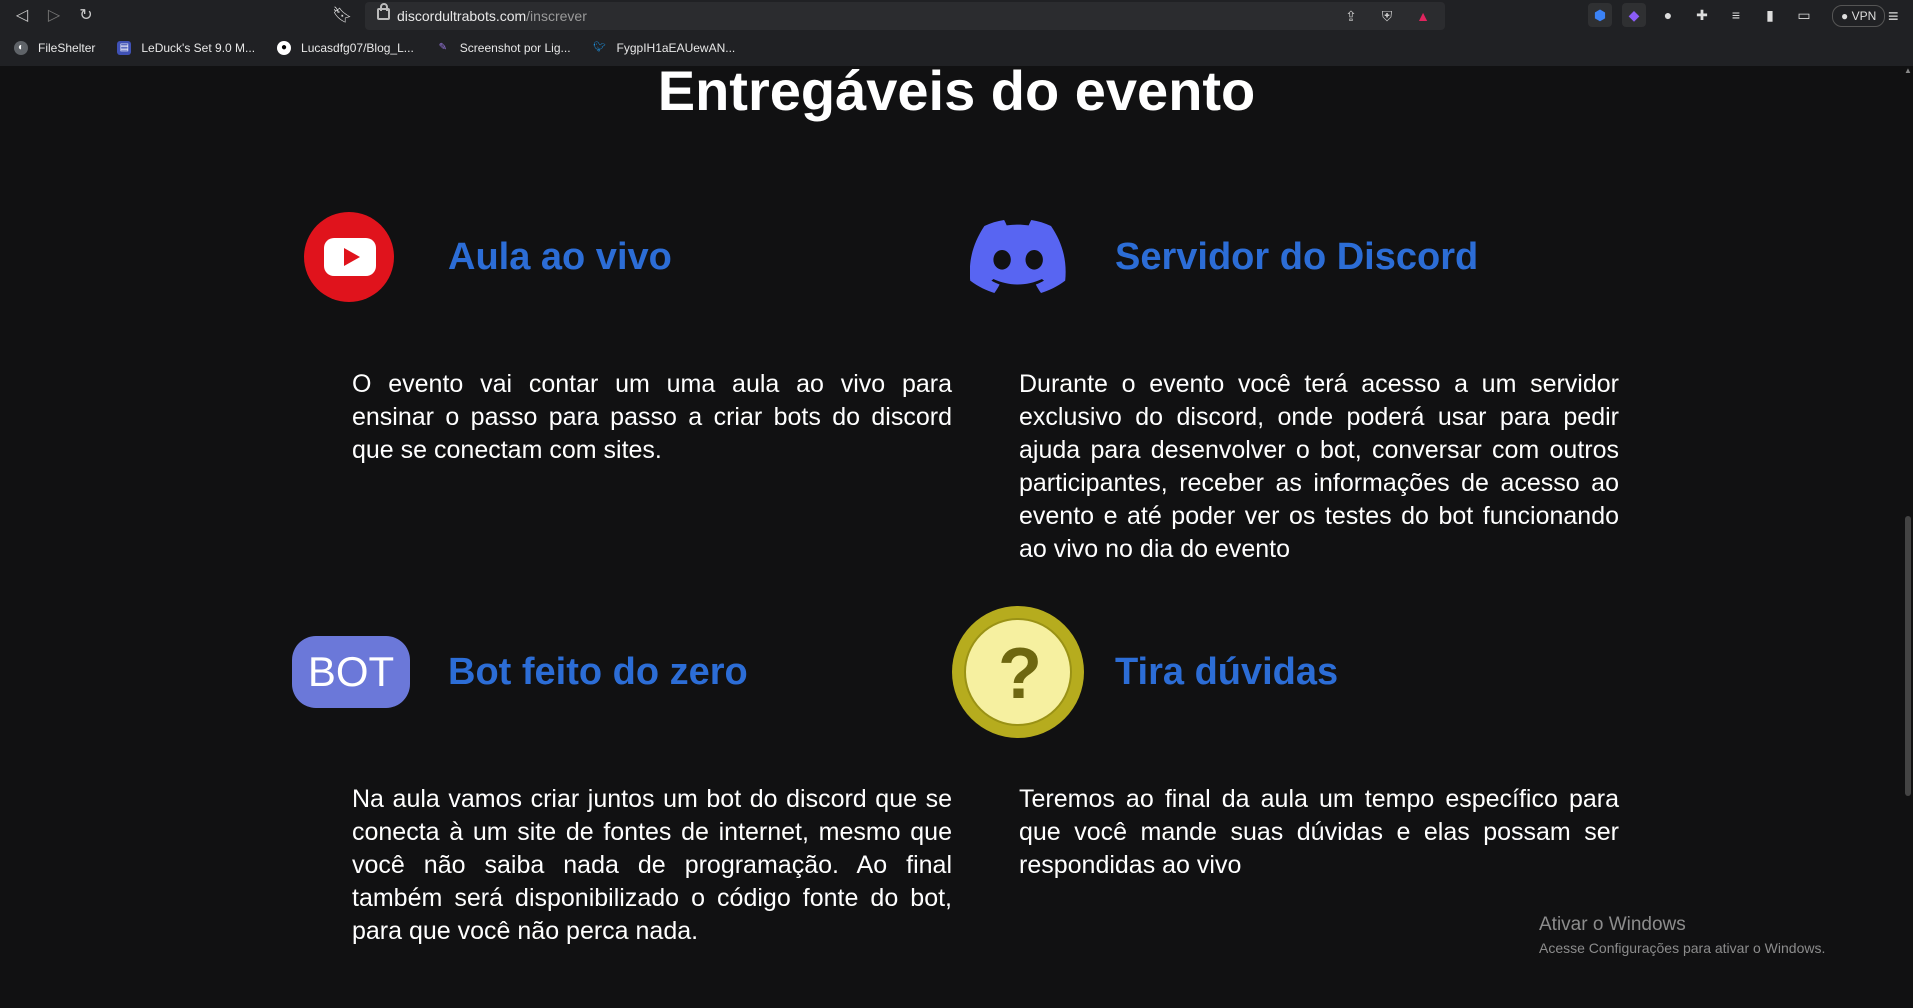 The height and width of the screenshot is (1008, 1913). Describe the element at coordinates (598, 672) in the screenshot. I see `item-heading-bot: Bot feito do zero` at that location.